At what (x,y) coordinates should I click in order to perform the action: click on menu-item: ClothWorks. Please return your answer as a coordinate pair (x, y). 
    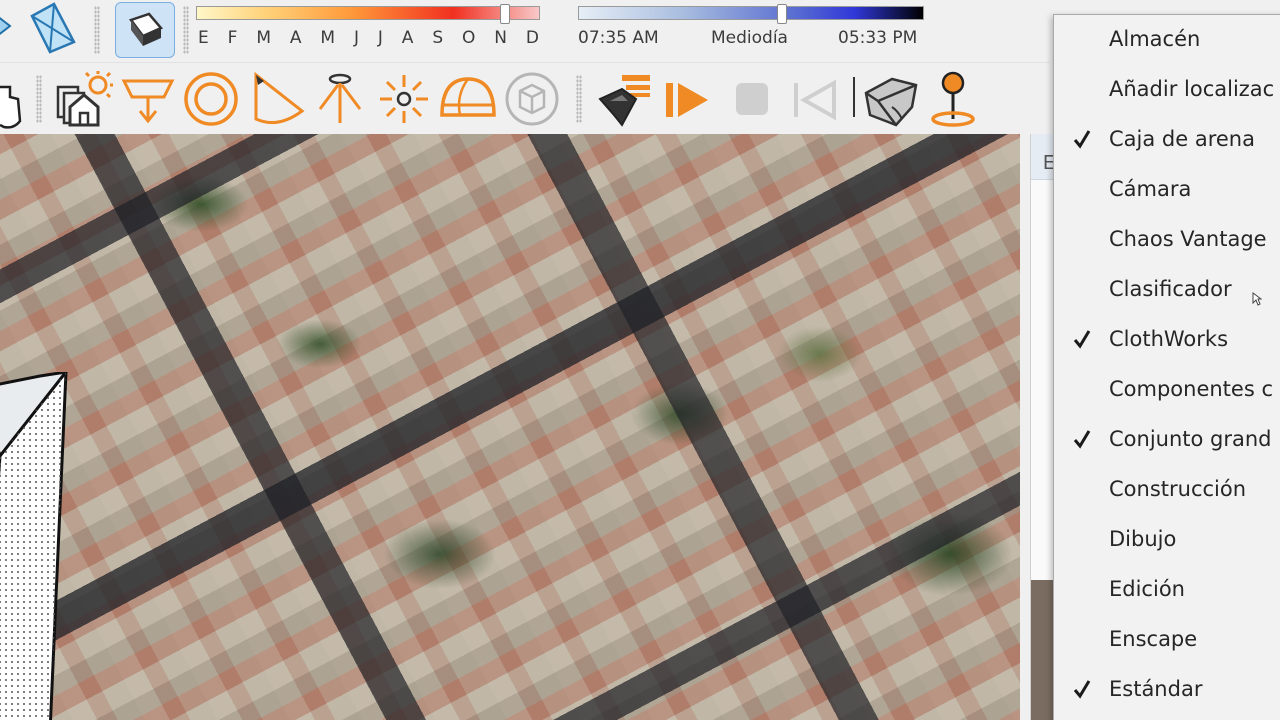
    Looking at the image, I should click on (1167, 340).